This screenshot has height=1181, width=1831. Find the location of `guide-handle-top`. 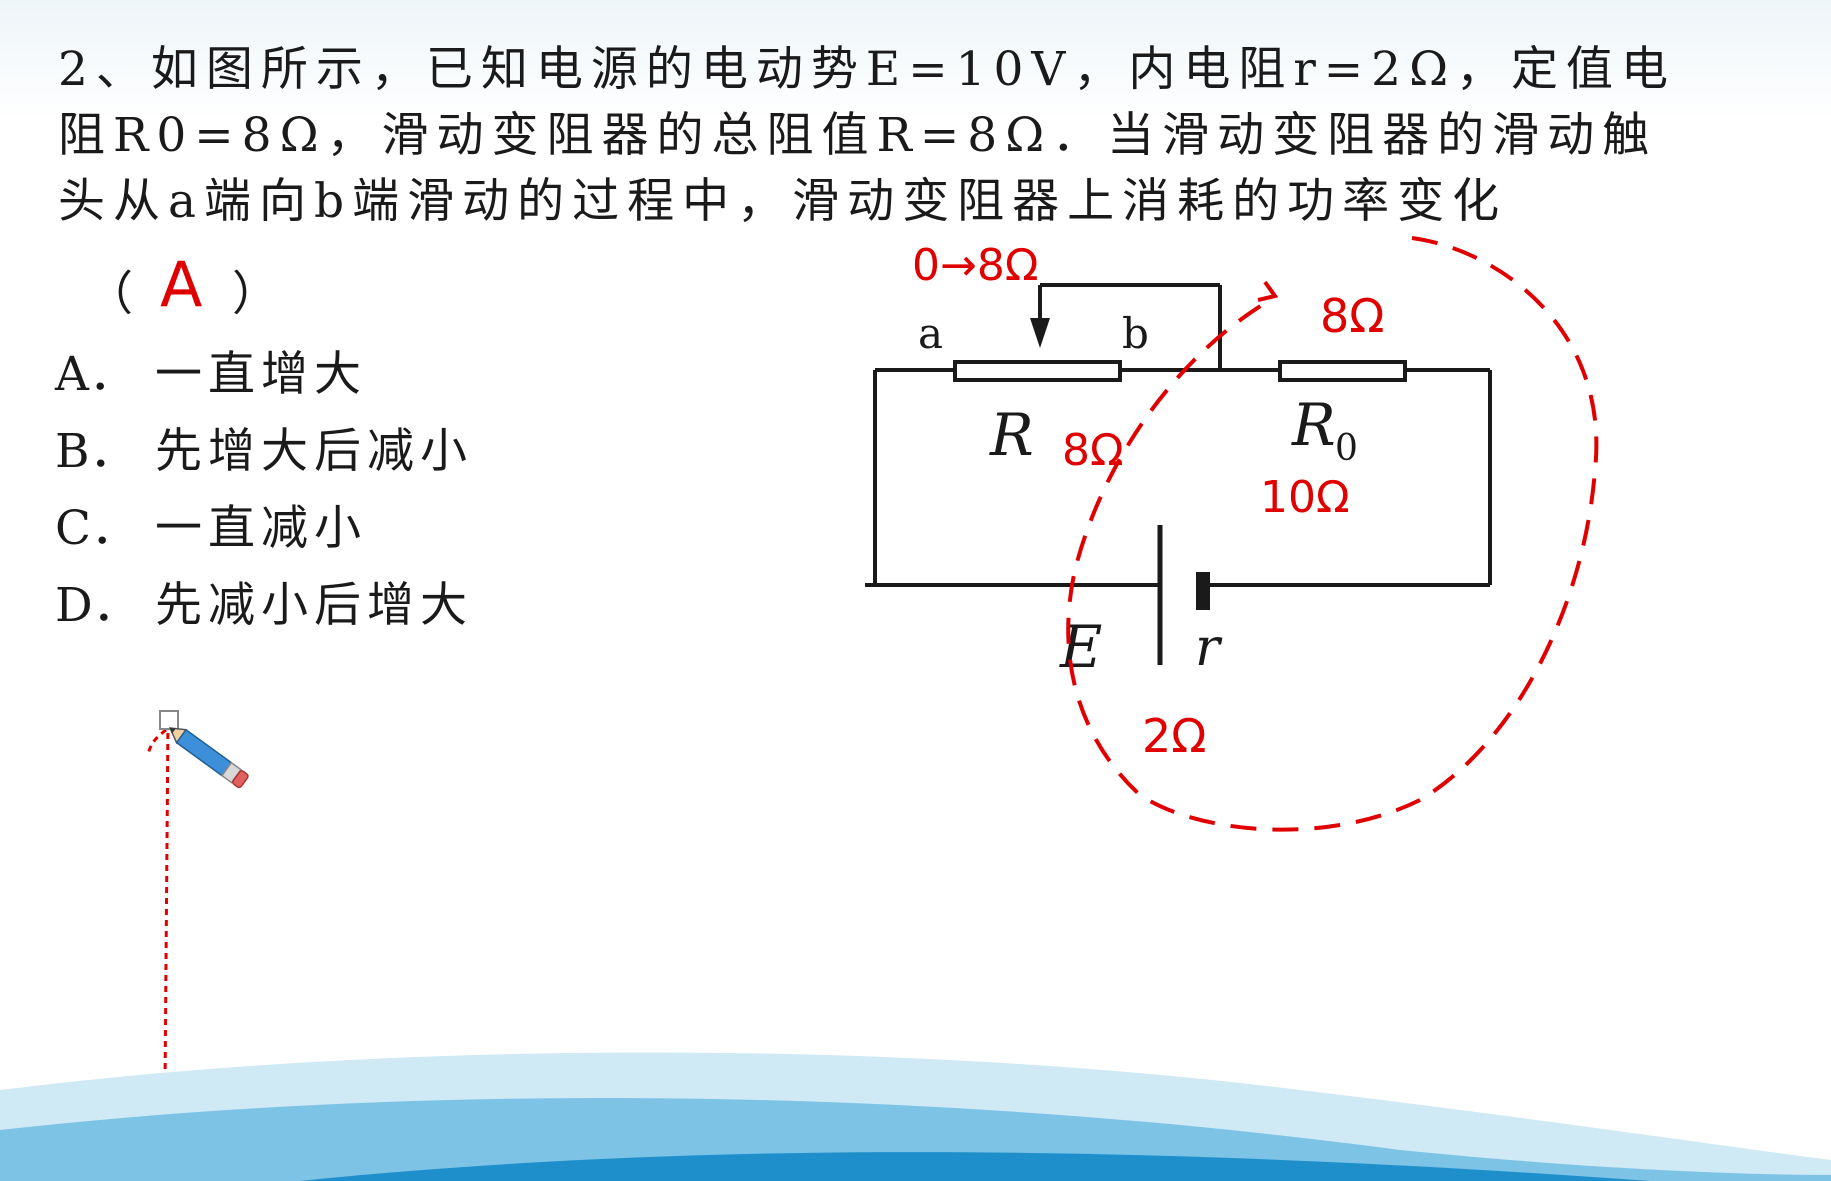

guide-handle-top is located at coordinates (169, 720).